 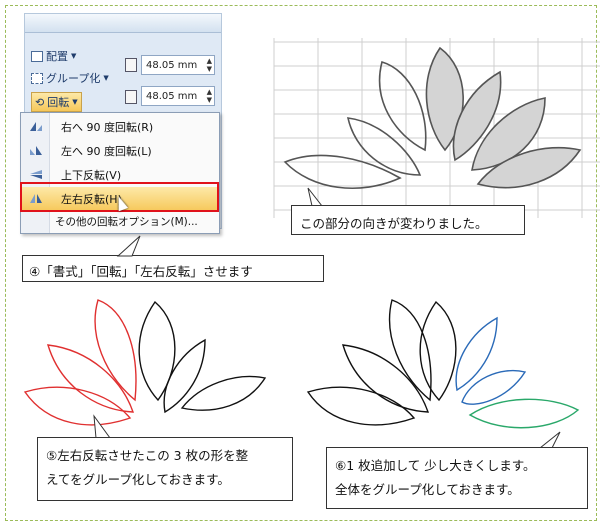 I want to click on gray-petals, so click(x=503, y=117).